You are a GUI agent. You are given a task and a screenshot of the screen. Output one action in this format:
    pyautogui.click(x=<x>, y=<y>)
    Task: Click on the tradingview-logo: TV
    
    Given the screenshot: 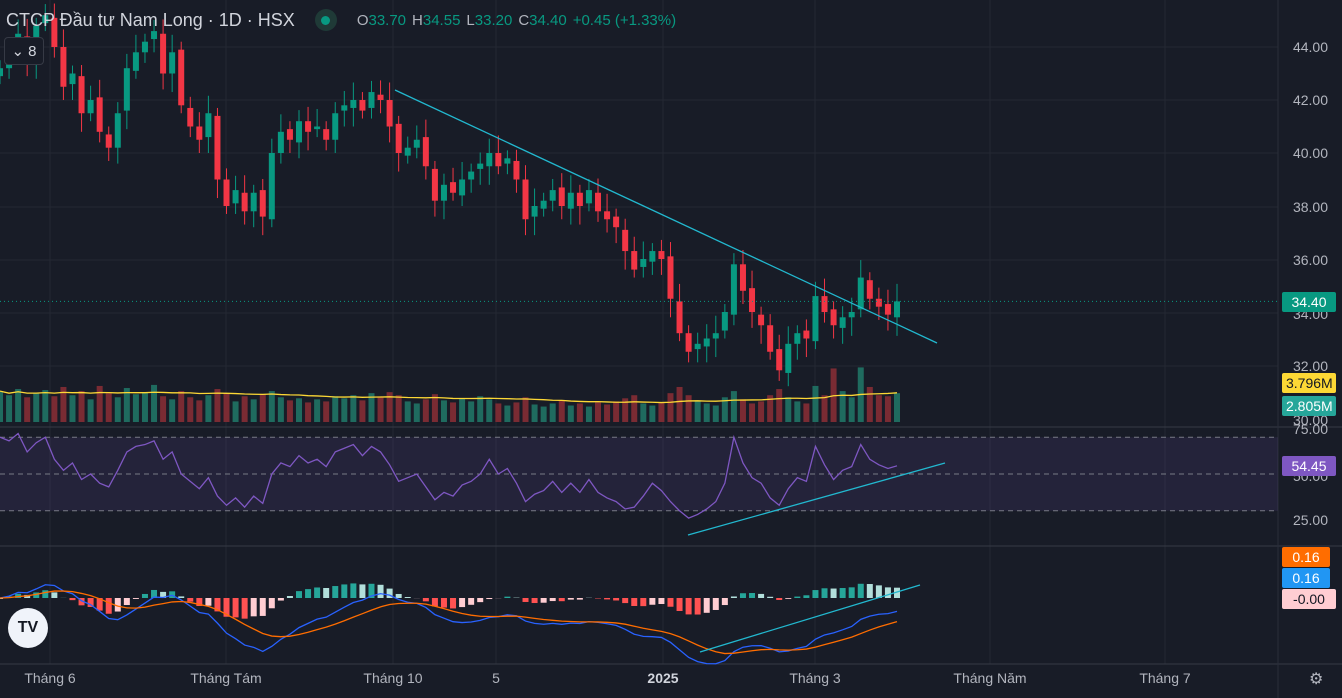 What is the action you would take?
    pyautogui.click(x=28, y=628)
    